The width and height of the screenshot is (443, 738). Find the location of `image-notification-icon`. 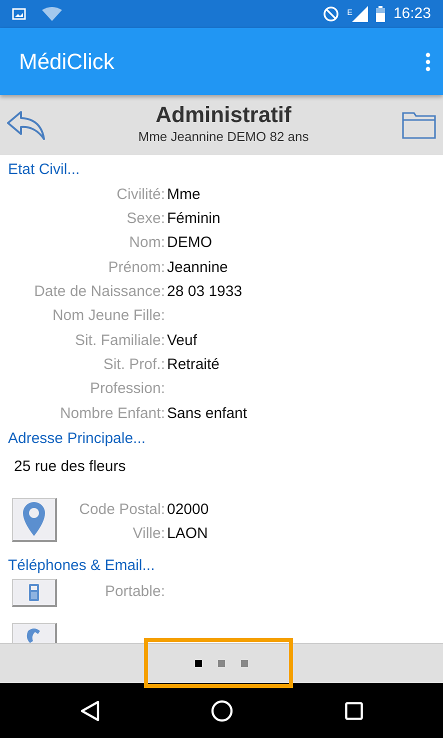

image-notification-icon is located at coordinates (19, 14).